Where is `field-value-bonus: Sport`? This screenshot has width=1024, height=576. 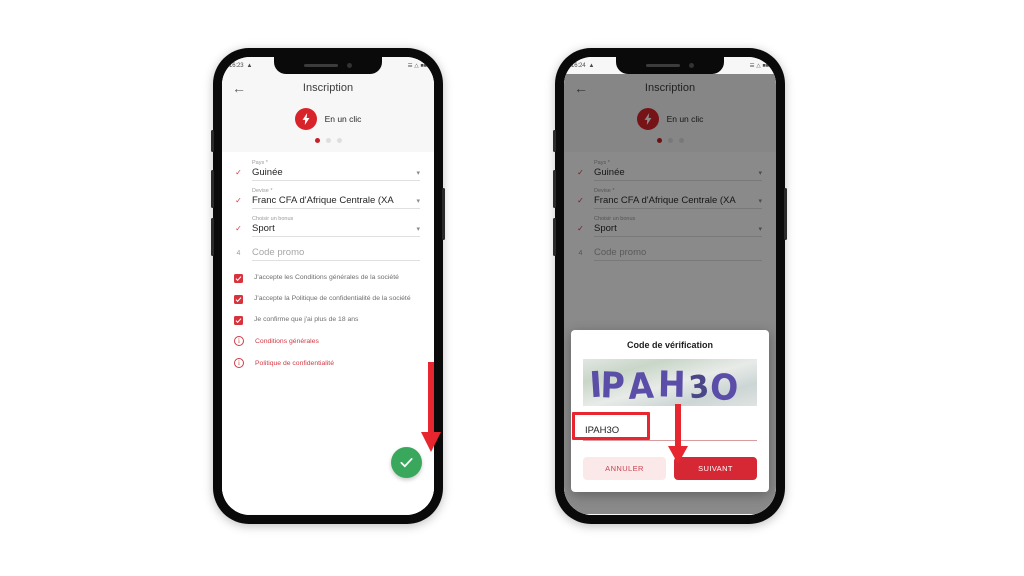 field-value-bonus: Sport is located at coordinates (263, 228).